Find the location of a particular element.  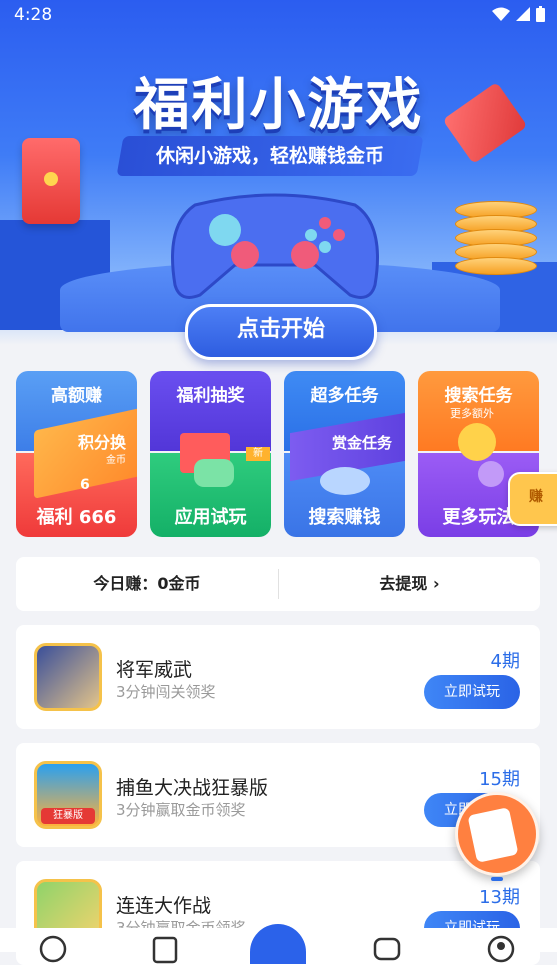

signal-icon is located at coordinates (523, 14).